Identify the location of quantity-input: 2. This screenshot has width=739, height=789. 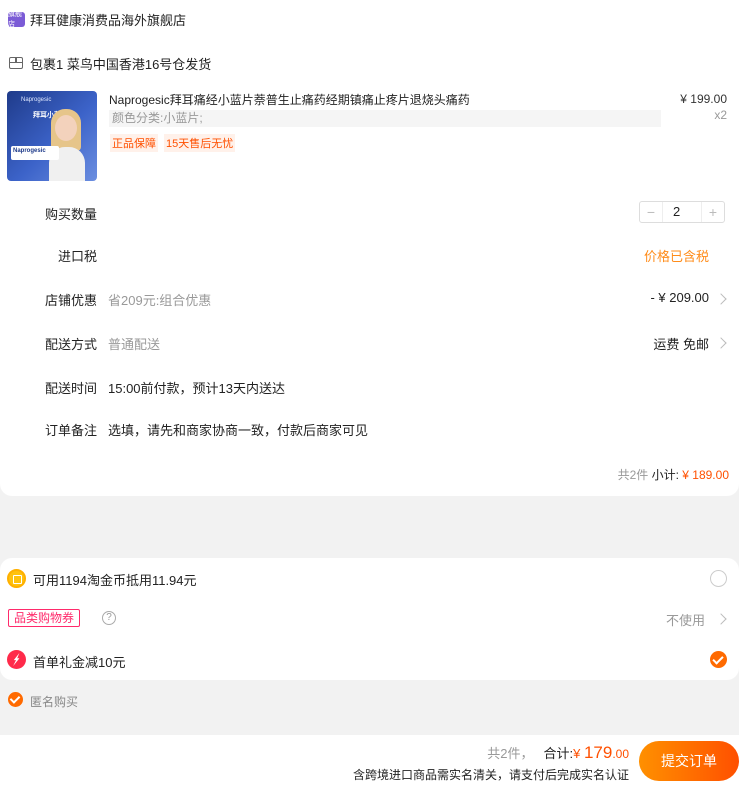
(682, 212).